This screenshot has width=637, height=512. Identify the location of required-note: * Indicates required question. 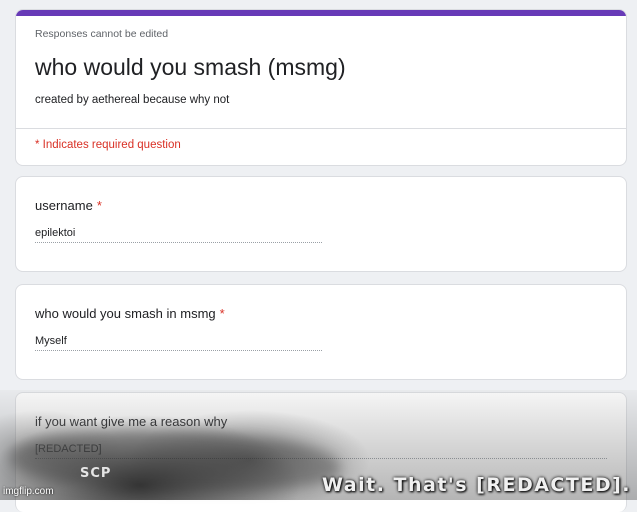
(108, 145).